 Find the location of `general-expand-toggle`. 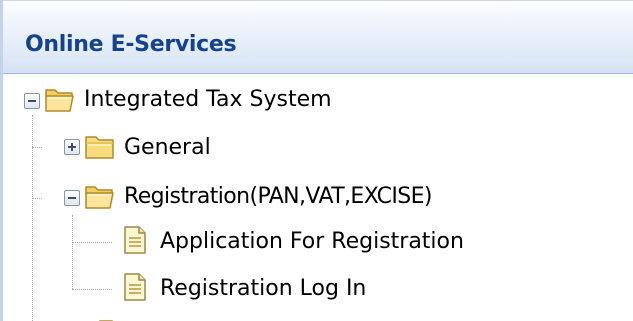

general-expand-toggle is located at coordinates (72, 147).